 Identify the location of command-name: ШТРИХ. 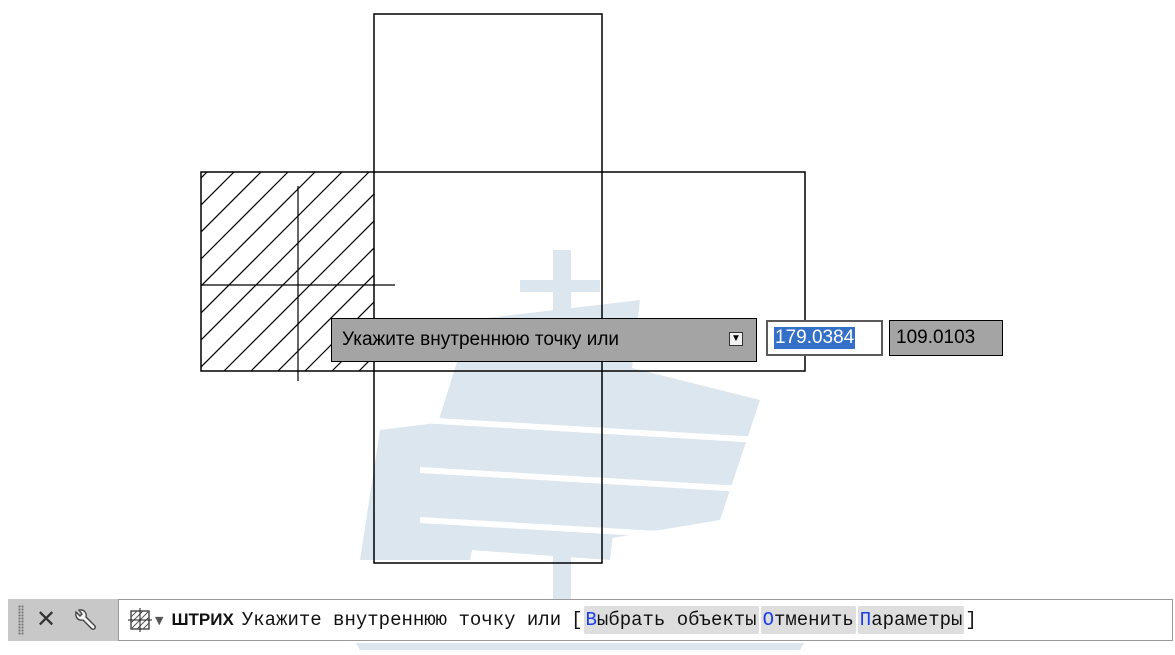
(202, 619).